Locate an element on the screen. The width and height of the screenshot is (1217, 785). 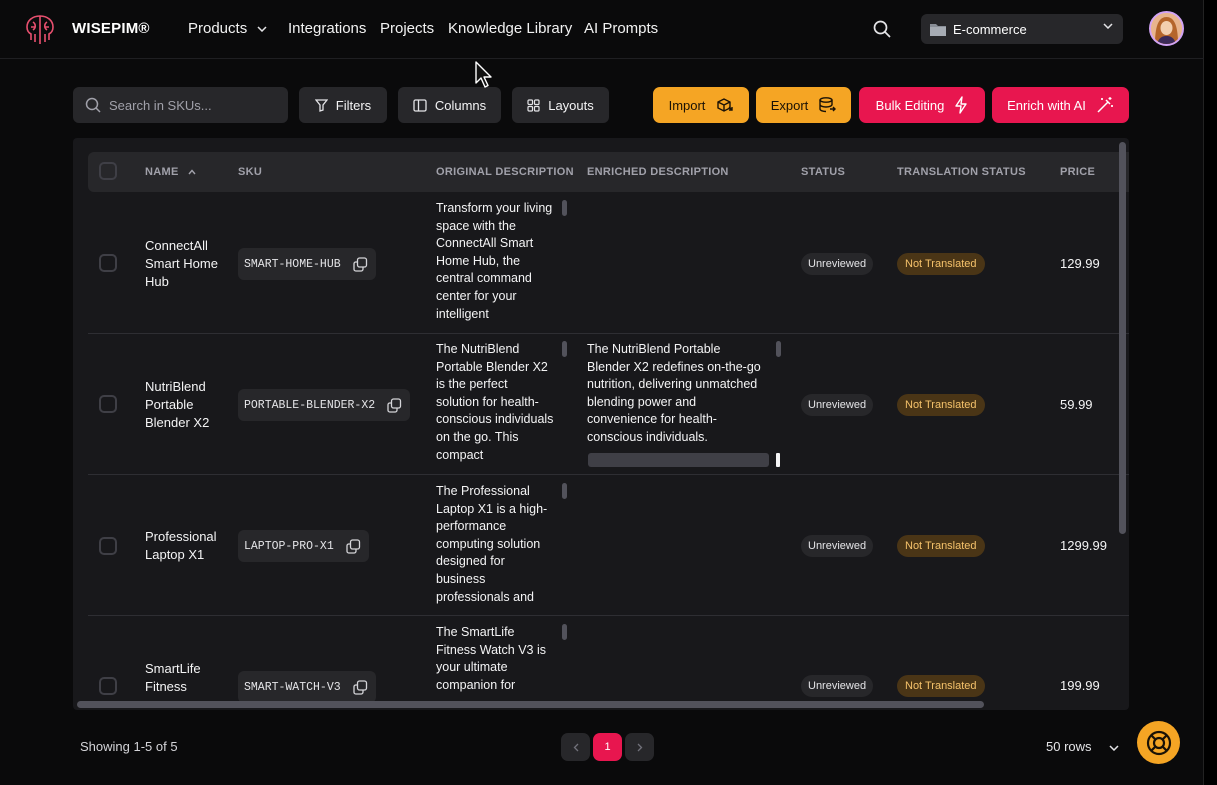
bulk-editing-button: Bulk Editing is located at coordinates (922, 105).